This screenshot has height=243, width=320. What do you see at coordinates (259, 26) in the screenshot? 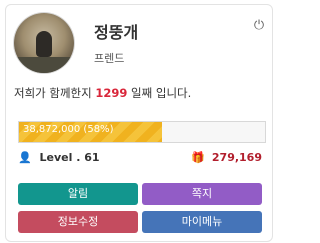
I see `logout-power-icon: ⏻` at bounding box center [259, 26].